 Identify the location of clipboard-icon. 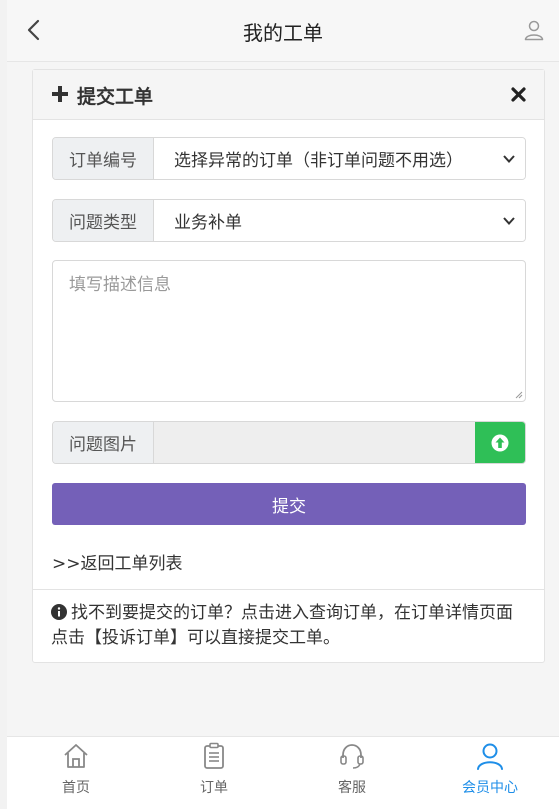
(214, 755).